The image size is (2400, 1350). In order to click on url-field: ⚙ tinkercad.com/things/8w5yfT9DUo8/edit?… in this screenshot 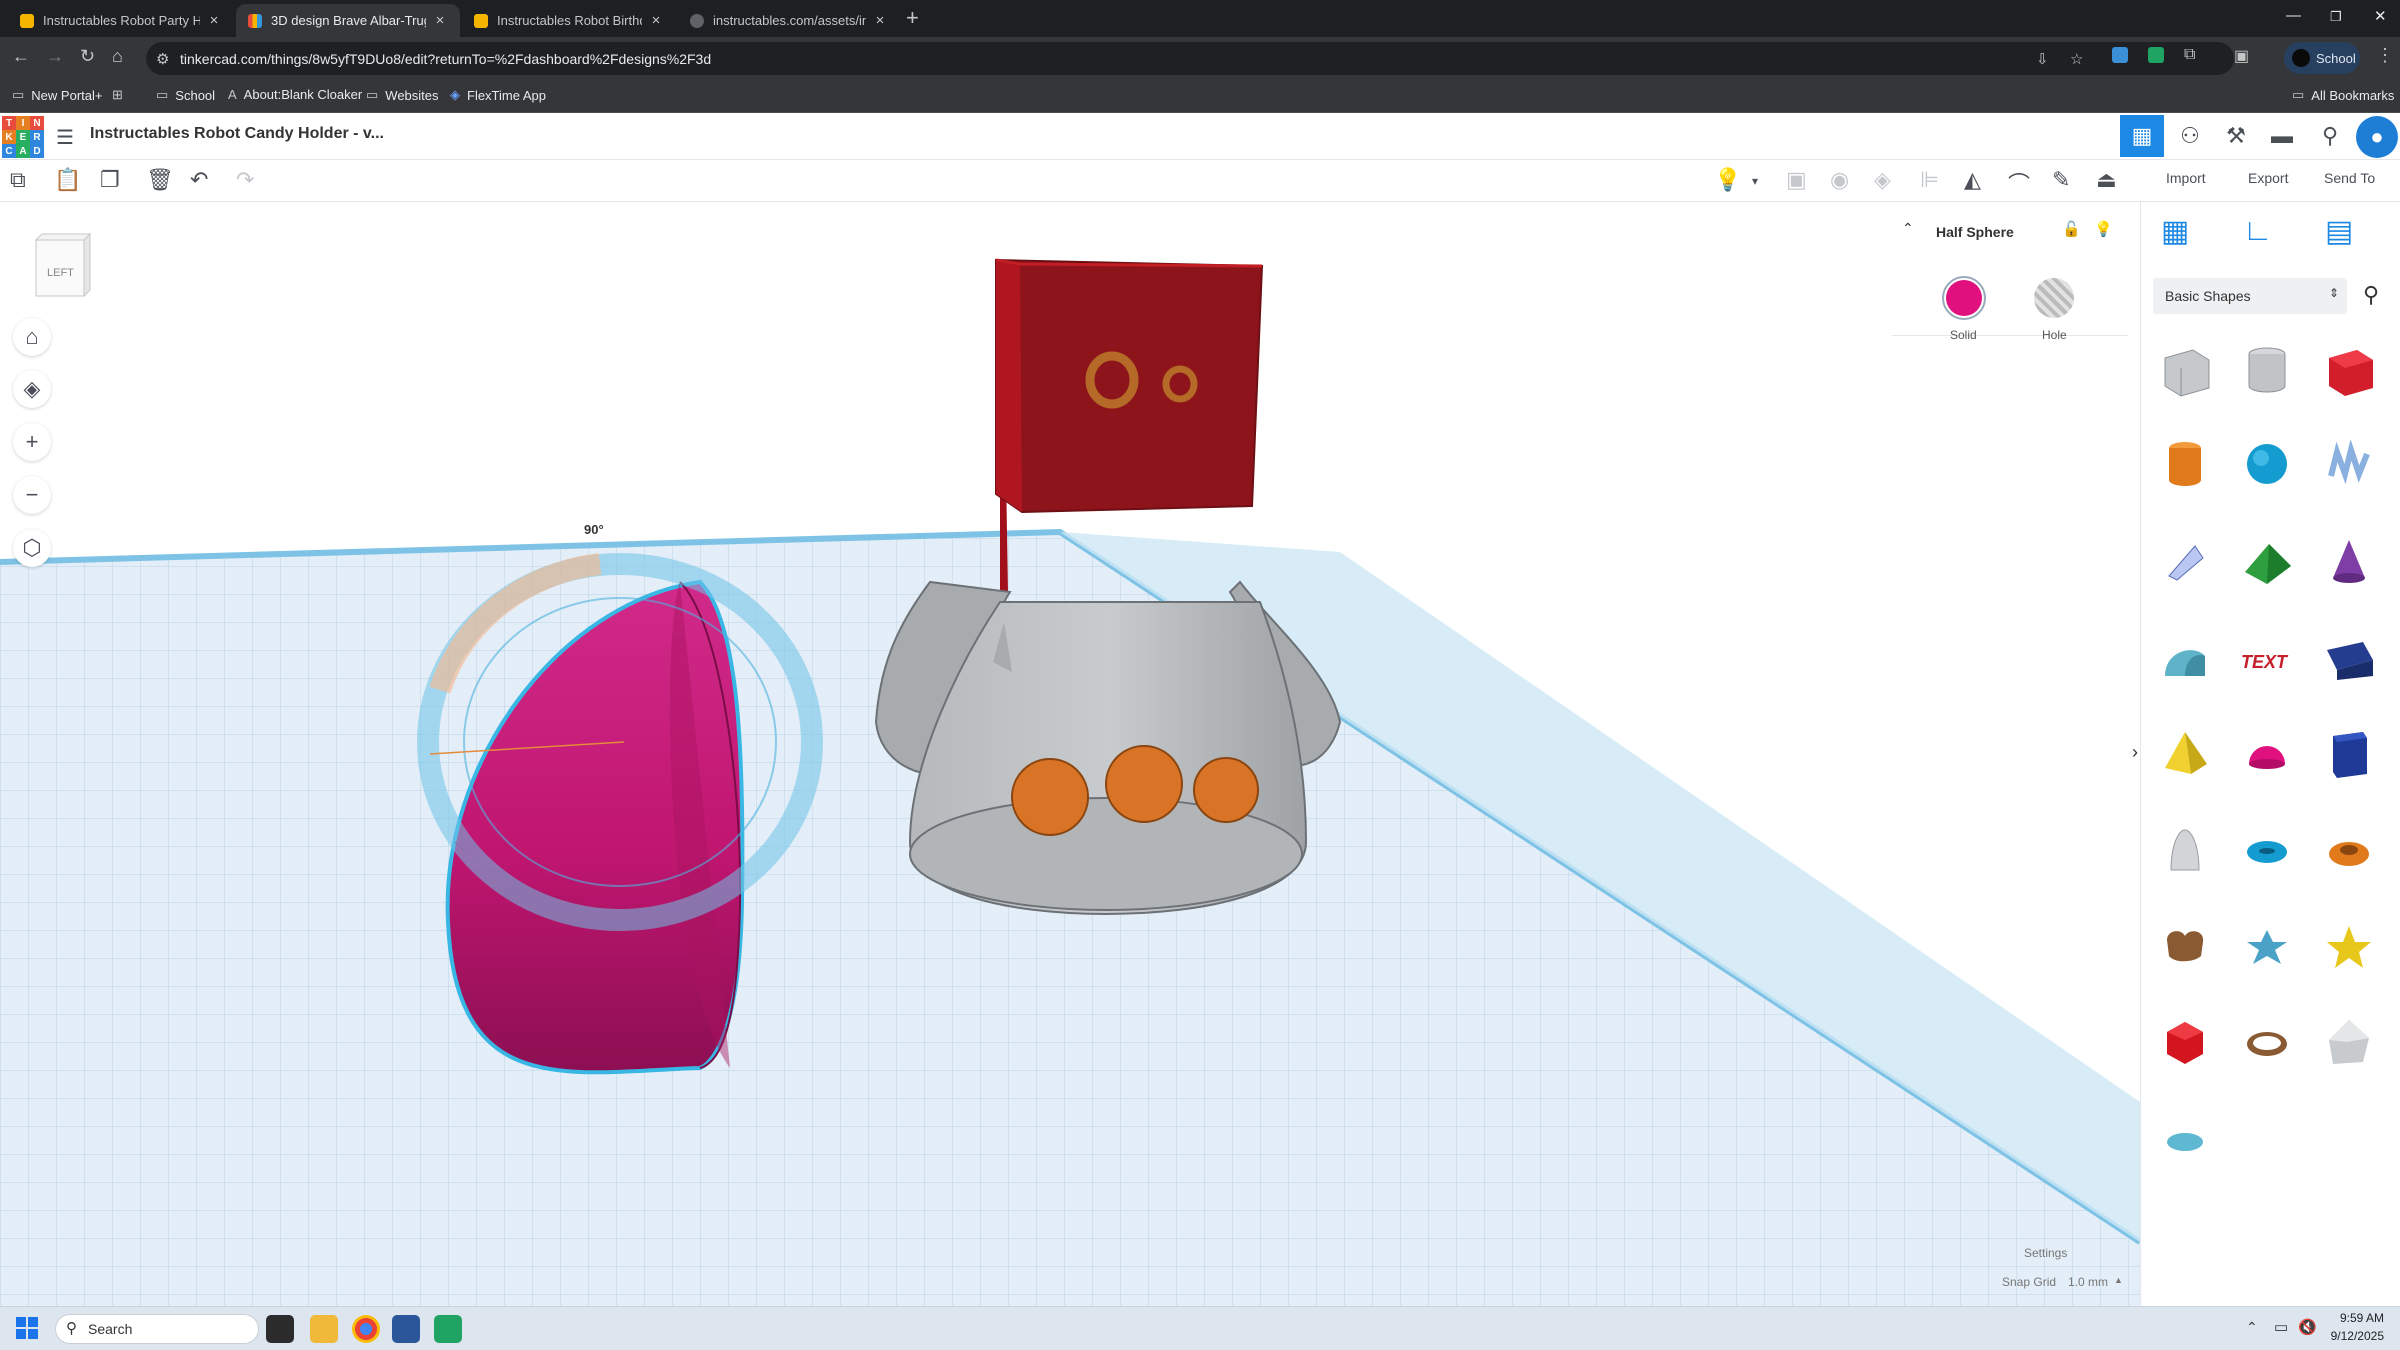, I will do `click(1190, 58)`.